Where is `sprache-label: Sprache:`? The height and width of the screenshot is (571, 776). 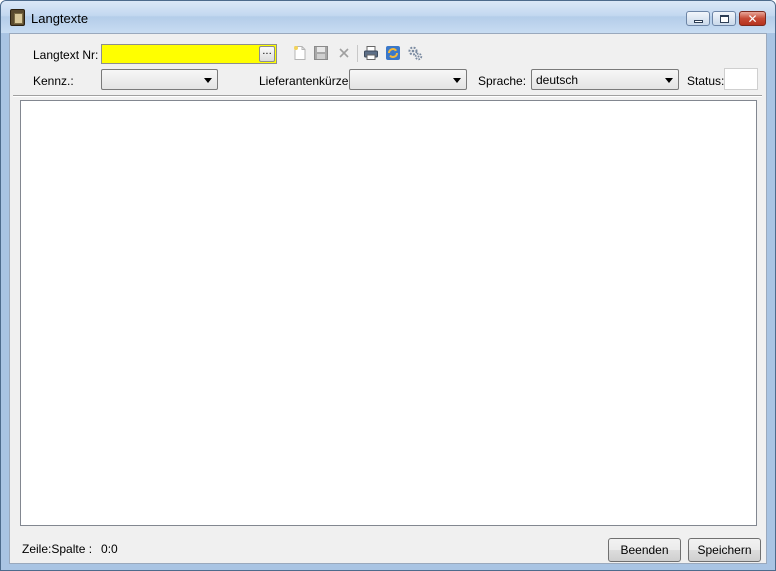
sprache-label: Sprache: is located at coordinates (502, 81).